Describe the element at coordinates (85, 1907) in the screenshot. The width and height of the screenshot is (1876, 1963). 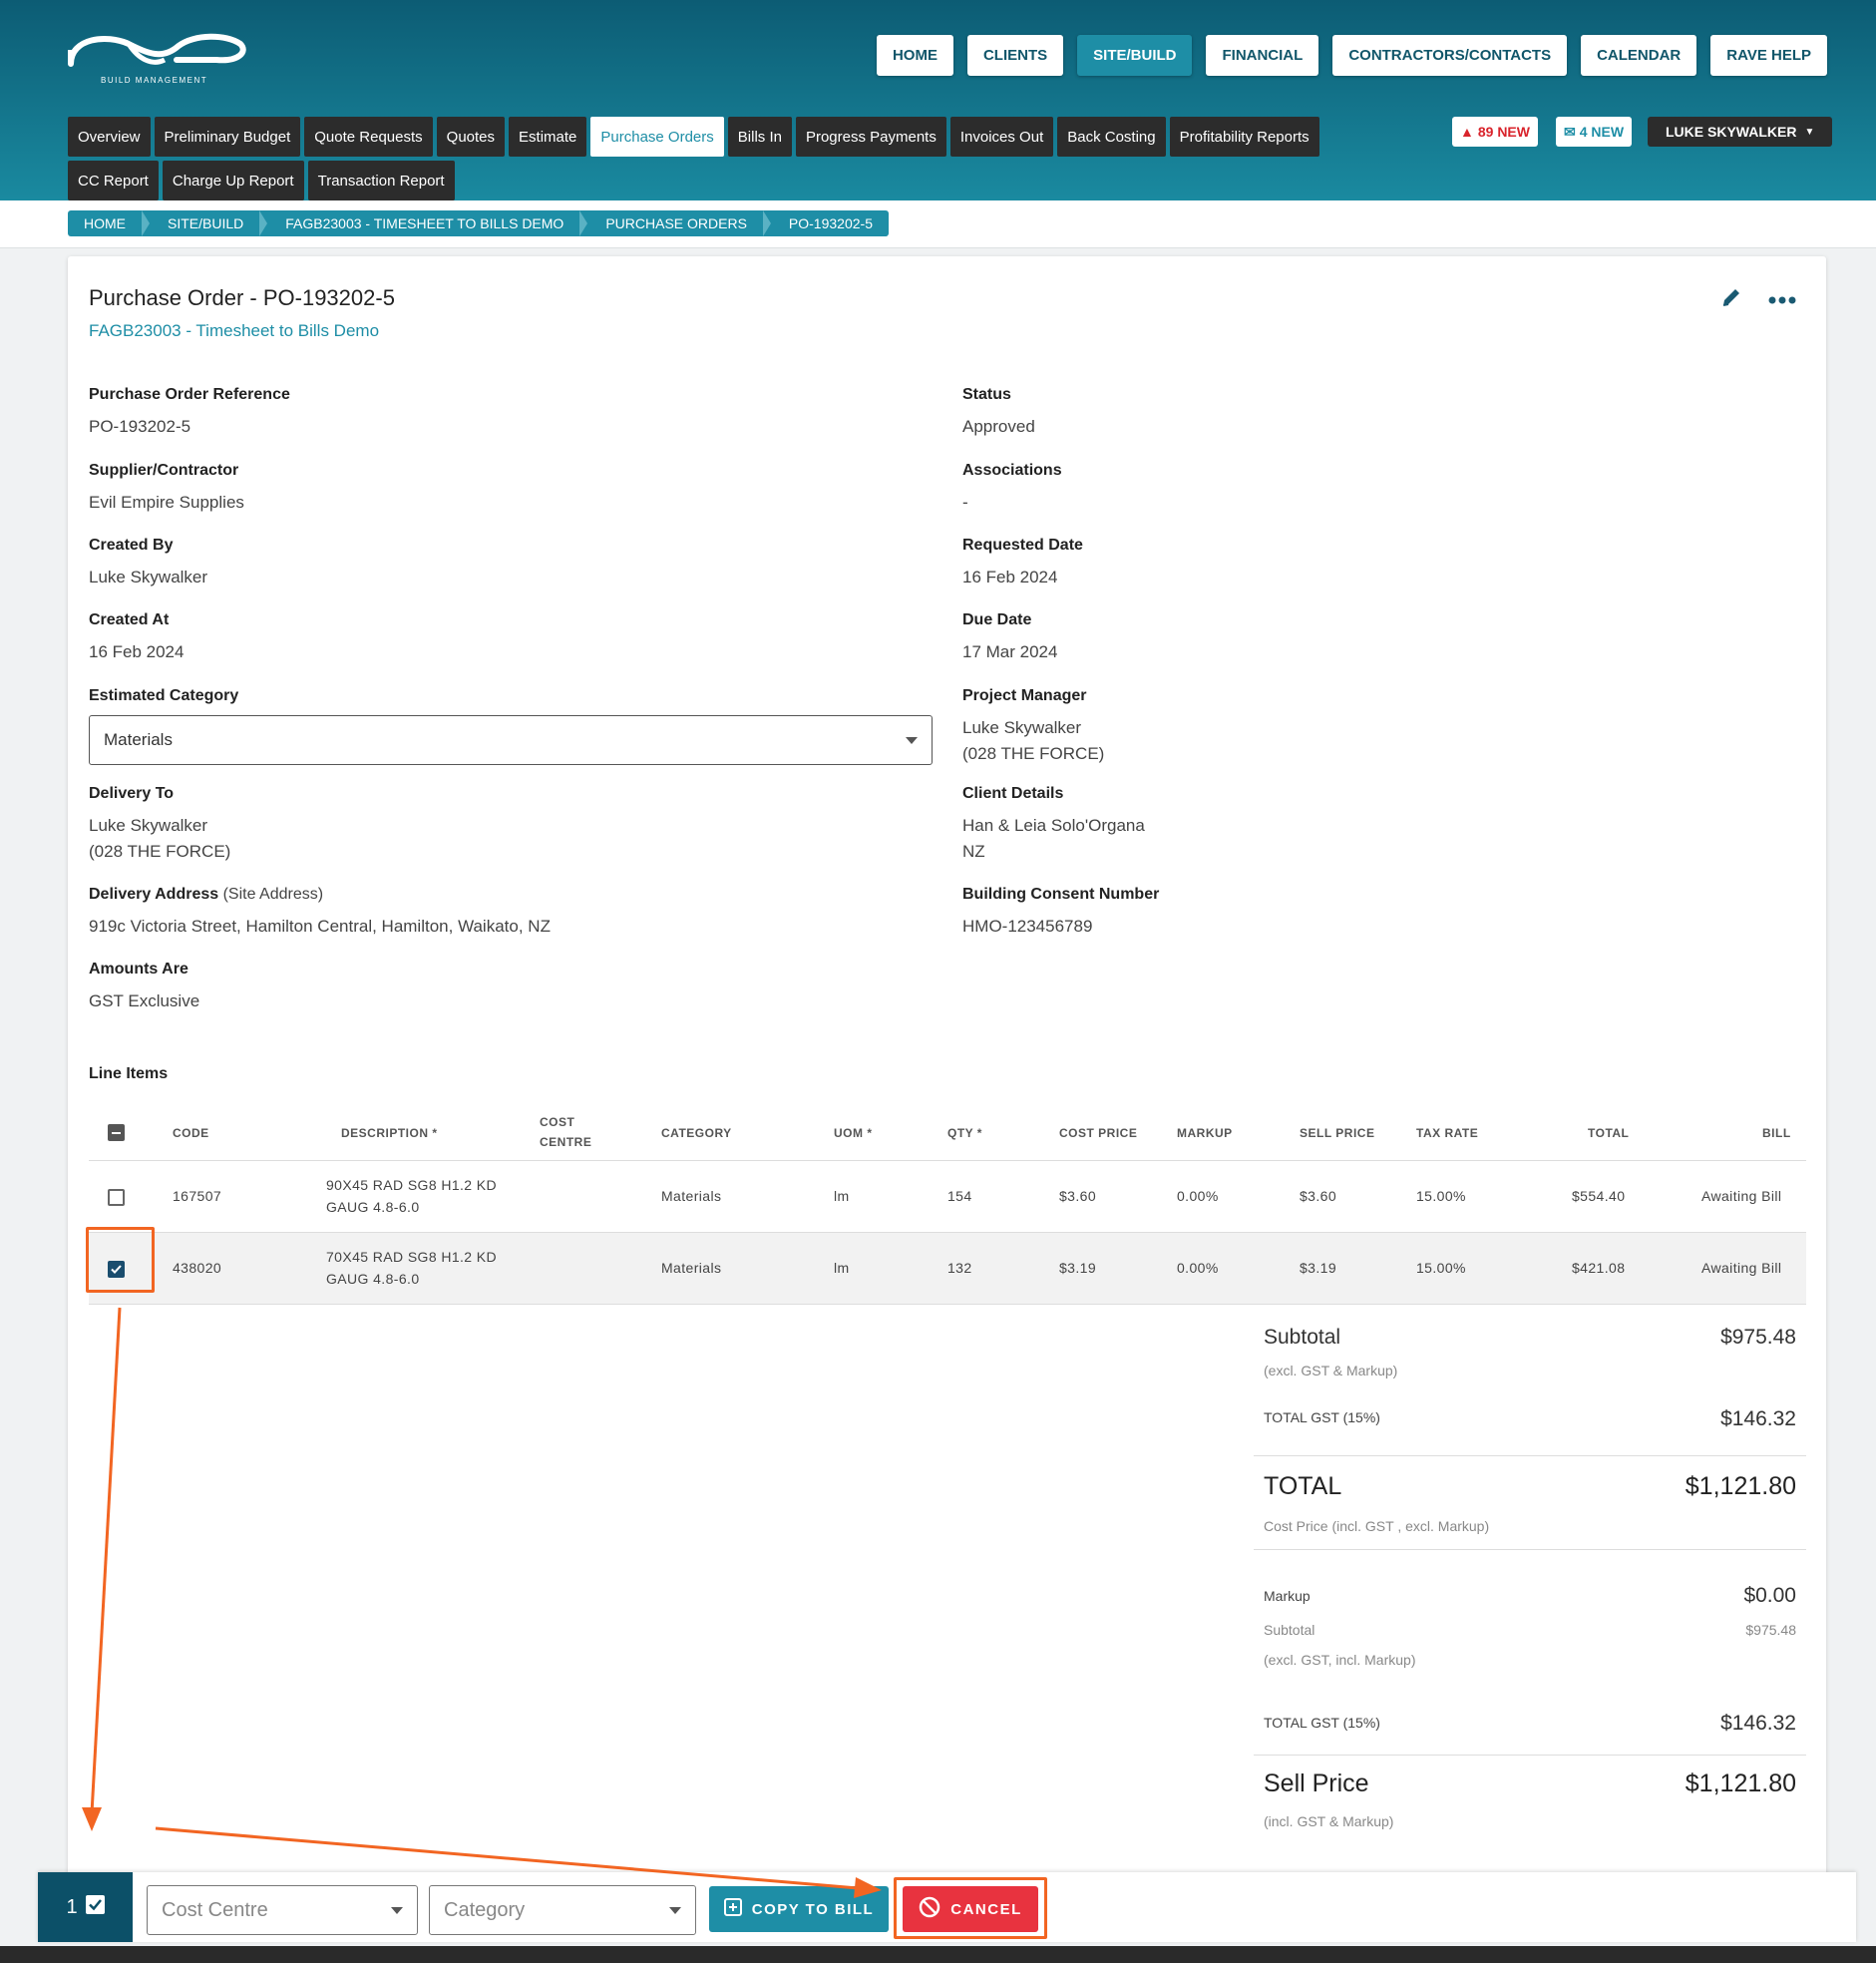
I see `selected-count: 1` at that location.